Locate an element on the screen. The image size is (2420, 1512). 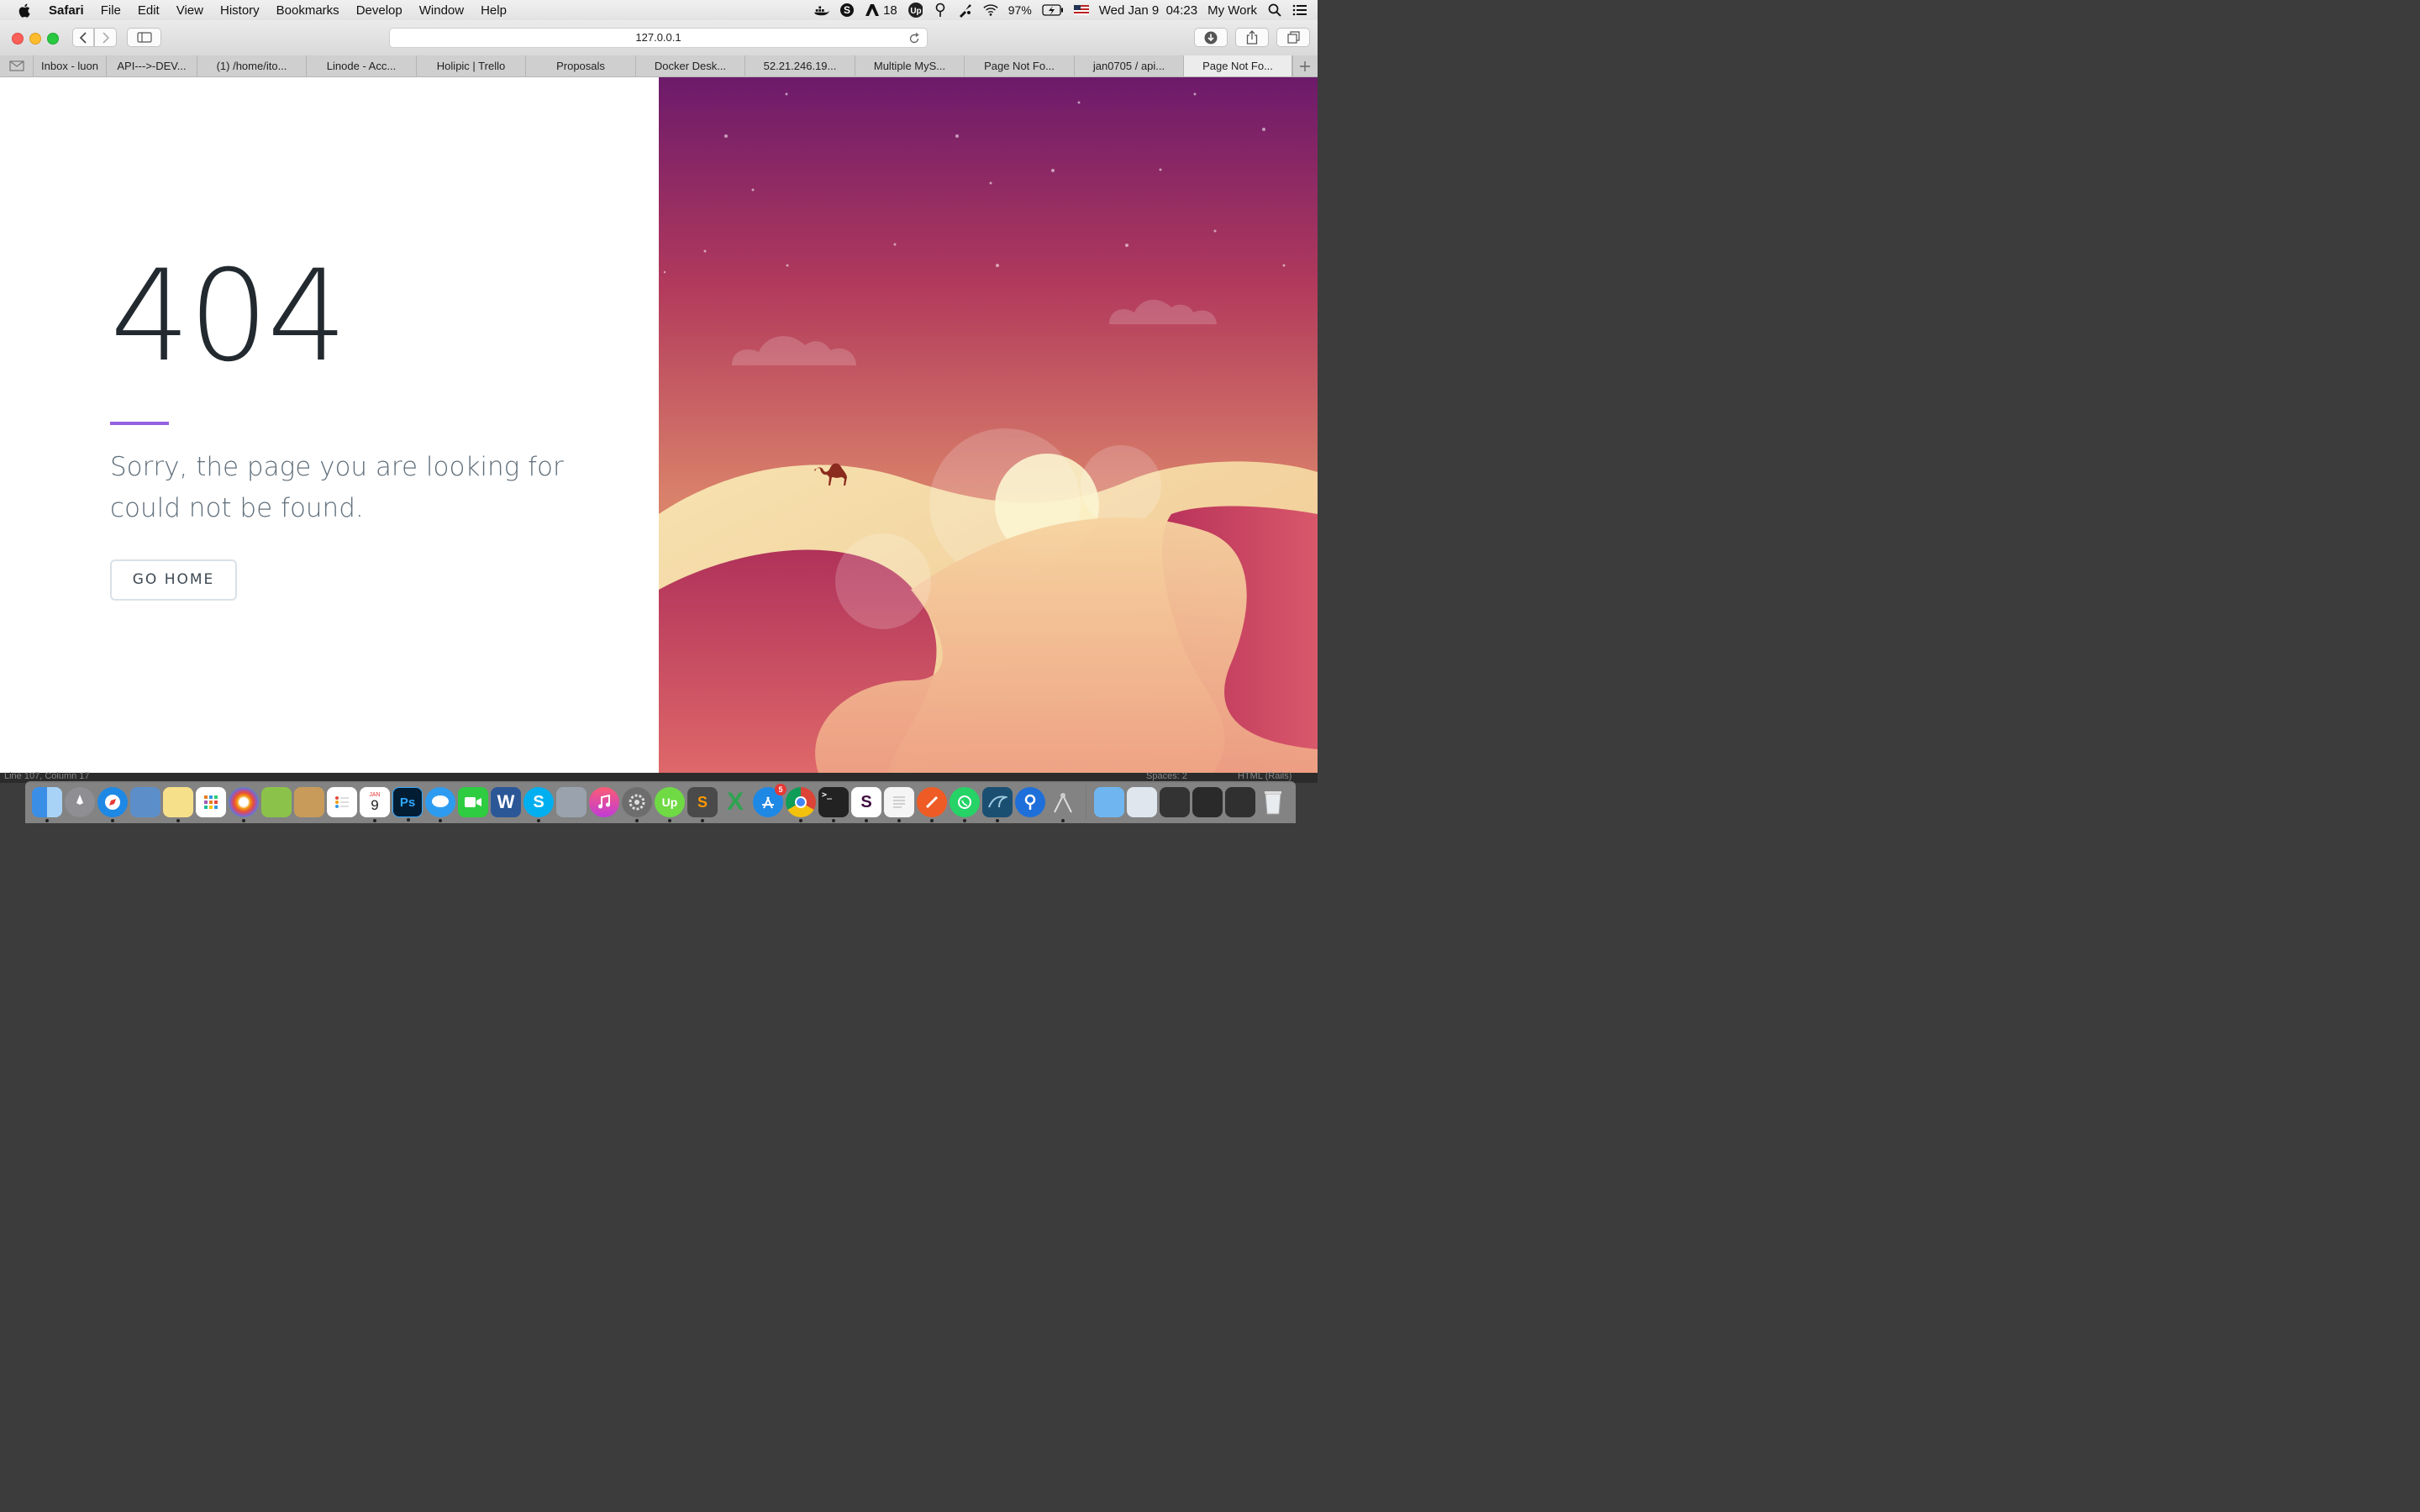
downloads-button is located at coordinates (1211, 37).